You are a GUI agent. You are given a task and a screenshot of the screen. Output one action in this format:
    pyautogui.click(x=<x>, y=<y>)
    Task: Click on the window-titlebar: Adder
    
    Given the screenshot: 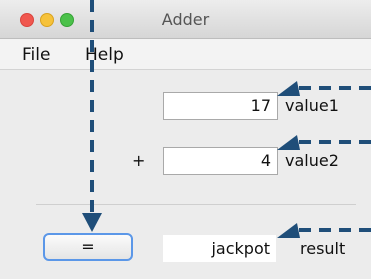 What is the action you would take?
    pyautogui.click(x=185, y=19)
    